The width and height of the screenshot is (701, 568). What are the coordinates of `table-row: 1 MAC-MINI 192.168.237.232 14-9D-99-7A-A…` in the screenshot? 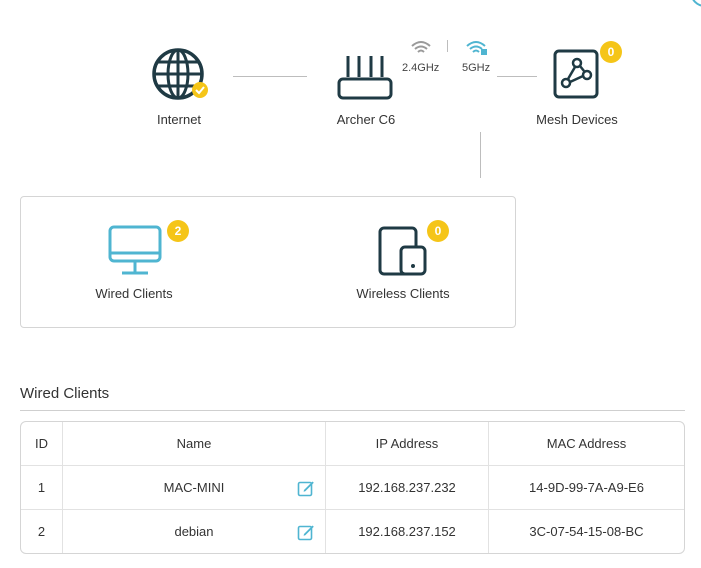 It's located at (352, 488).